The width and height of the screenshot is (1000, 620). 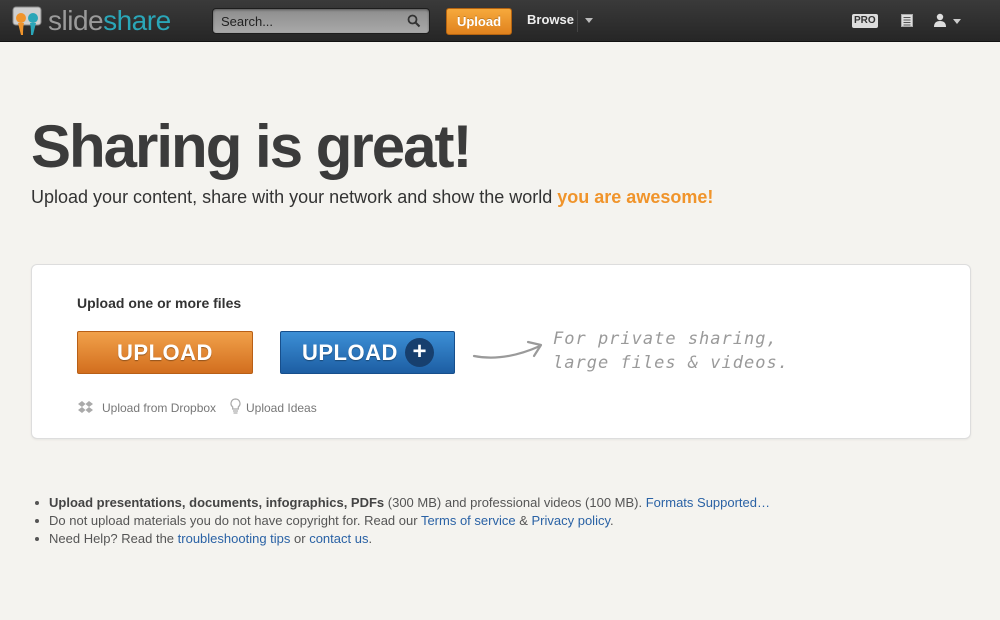 I want to click on user-menu-caret-icon, so click(x=957, y=21).